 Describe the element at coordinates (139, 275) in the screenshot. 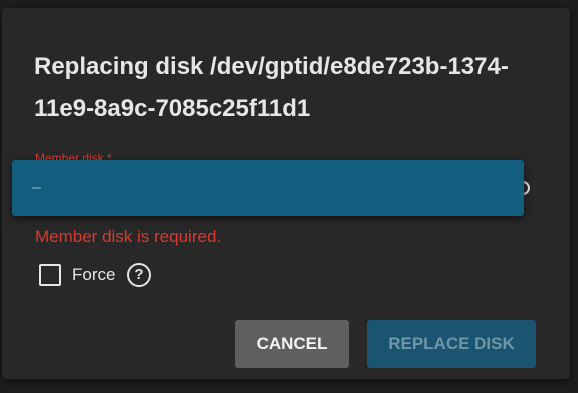

I see `help-icon: ?` at that location.